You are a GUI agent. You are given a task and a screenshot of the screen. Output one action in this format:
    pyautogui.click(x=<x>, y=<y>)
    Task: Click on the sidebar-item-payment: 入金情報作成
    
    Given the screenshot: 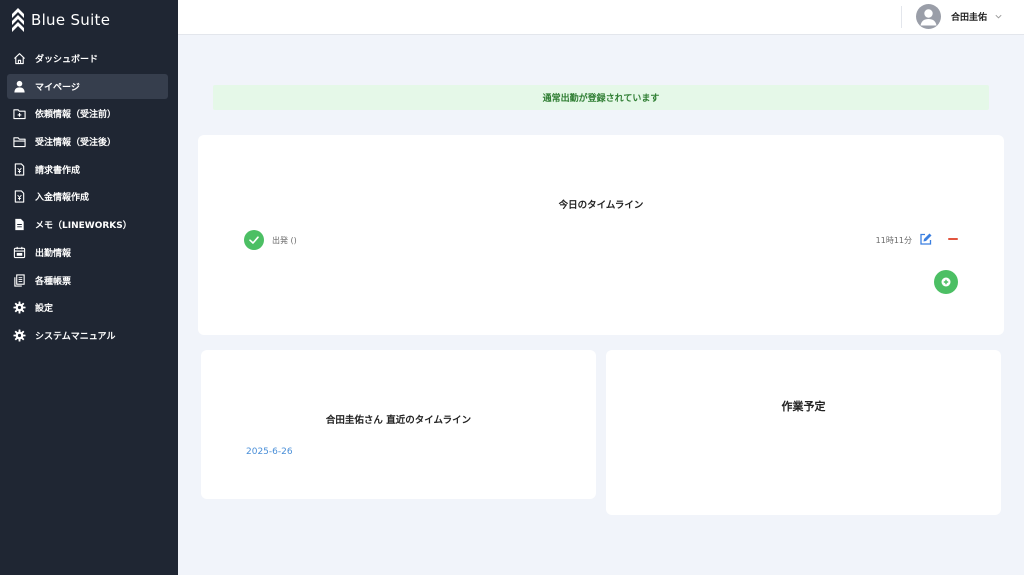 What is the action you would take?
    pyautogui.click(x=87, y=196)
    